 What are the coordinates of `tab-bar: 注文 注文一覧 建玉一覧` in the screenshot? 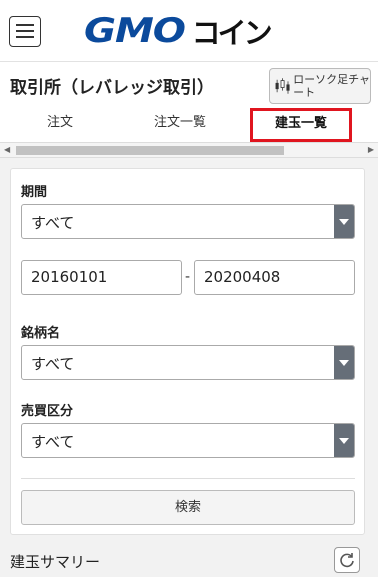 It's located at (189, 125).